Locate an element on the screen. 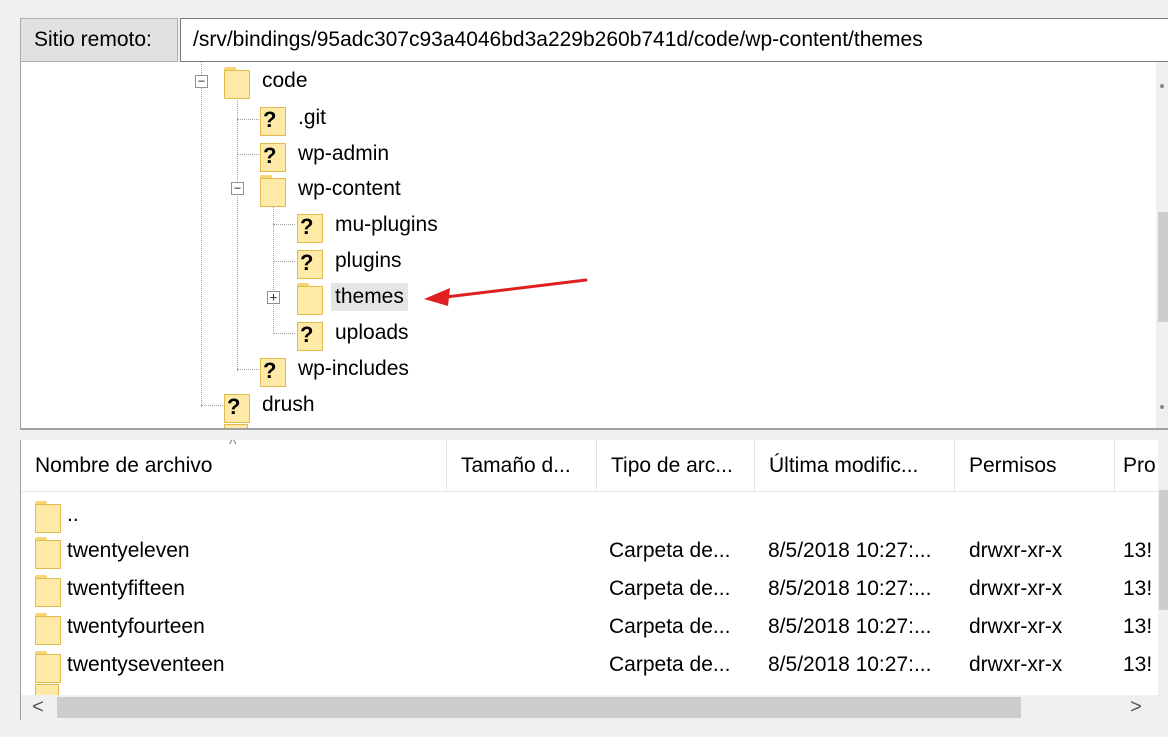 Image resolution: width=1168 pixels, height=737 pixels. tree-node-mu-plugins: ? mu-plugins is located at coordinates (369, 225).